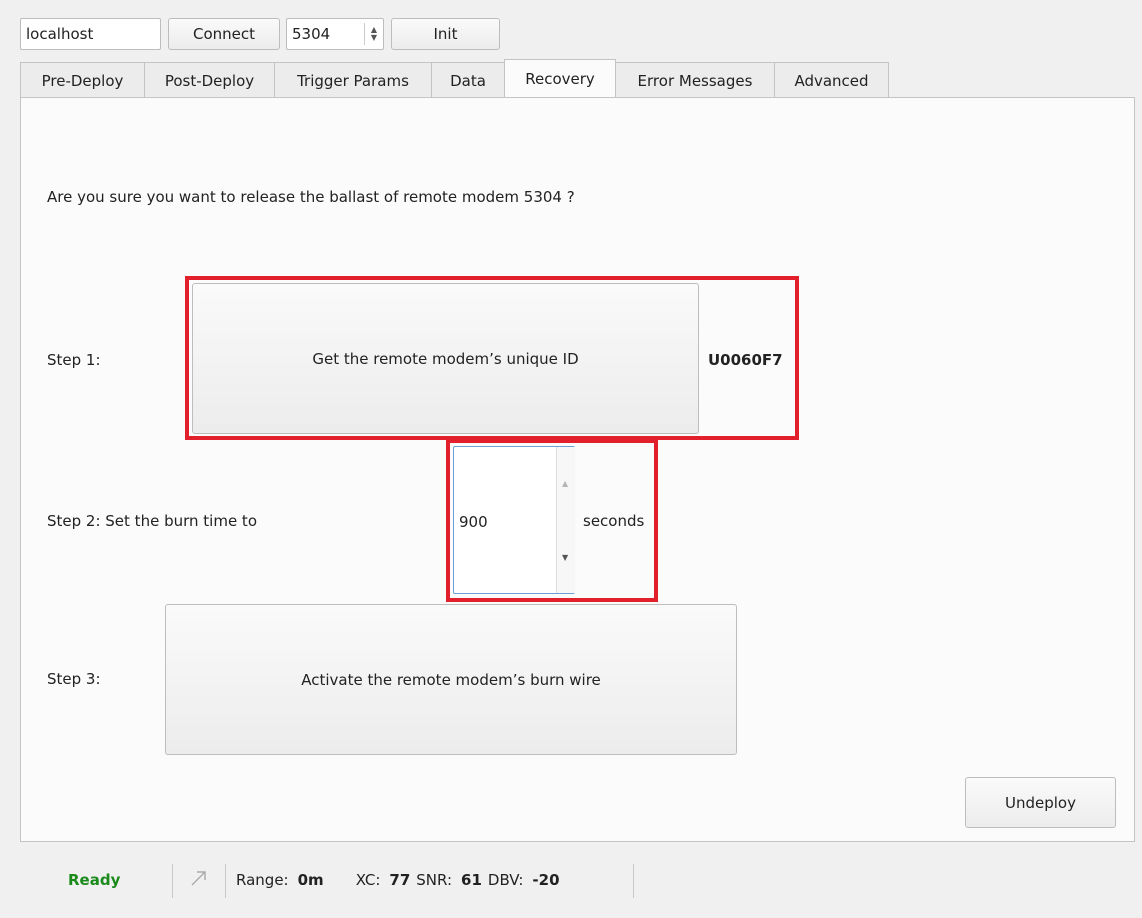 This screenshot has height=918, width=1142. I want to click on spin-up-icon: ▲, so click(565, 483).